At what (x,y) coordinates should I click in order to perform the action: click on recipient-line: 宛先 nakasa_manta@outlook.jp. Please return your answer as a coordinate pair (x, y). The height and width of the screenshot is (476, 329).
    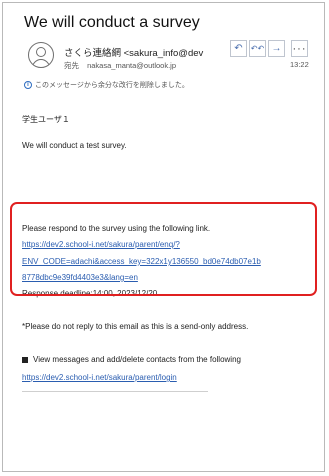
    Looking at the image, I should click on (120, 65).